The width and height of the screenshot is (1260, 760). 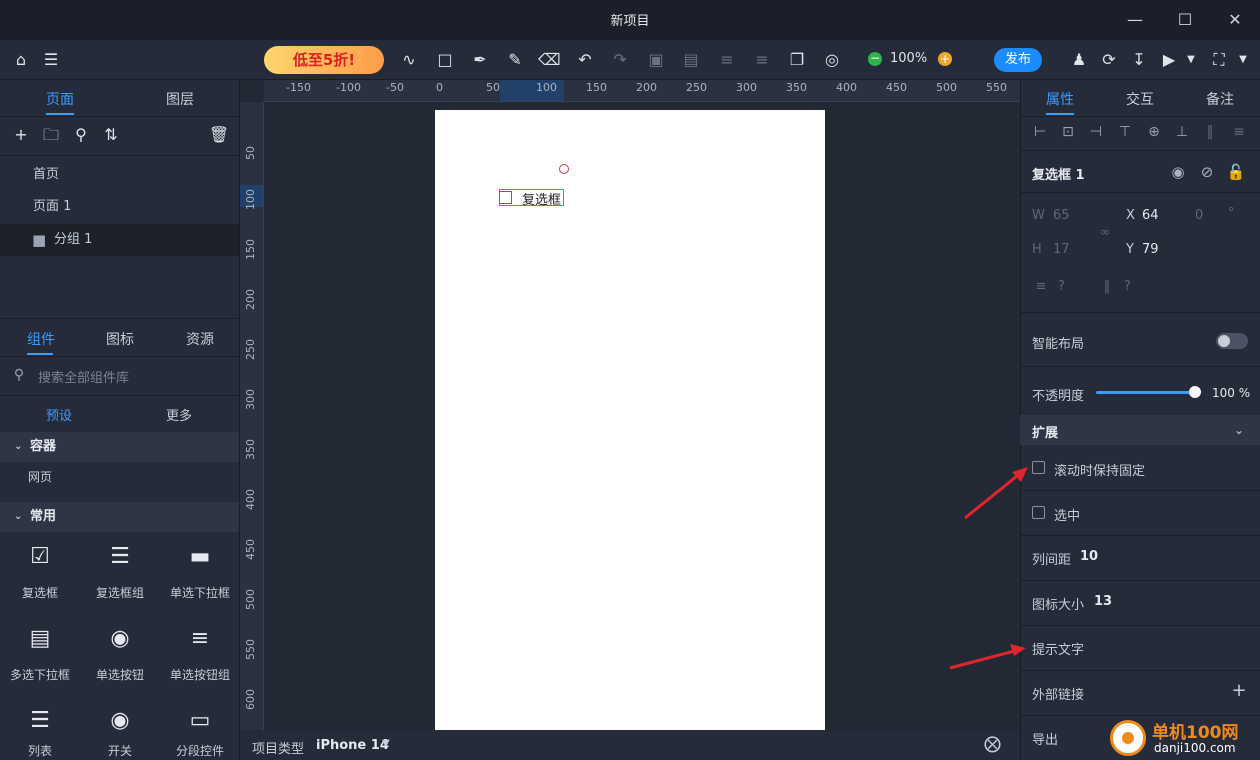 What do you see at coordinates (40, 570) in the screenshot?
I see `component-checkbox: ☑ 复选框` at bounding box center [40, 570].